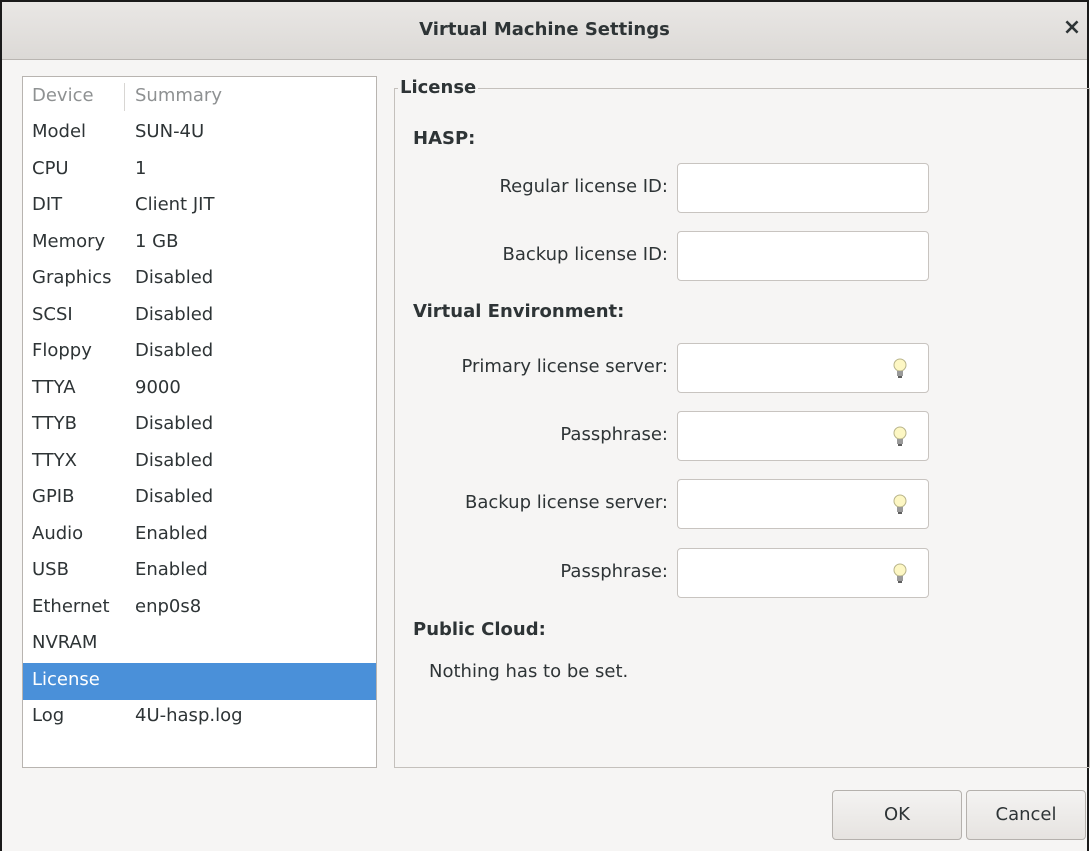 The width and height of the screenshot is (1091, 851). What do you see at coordinates (438, 87) in the screenshot?
I see `license-frame-title: License` at bounding box center [438, 87].